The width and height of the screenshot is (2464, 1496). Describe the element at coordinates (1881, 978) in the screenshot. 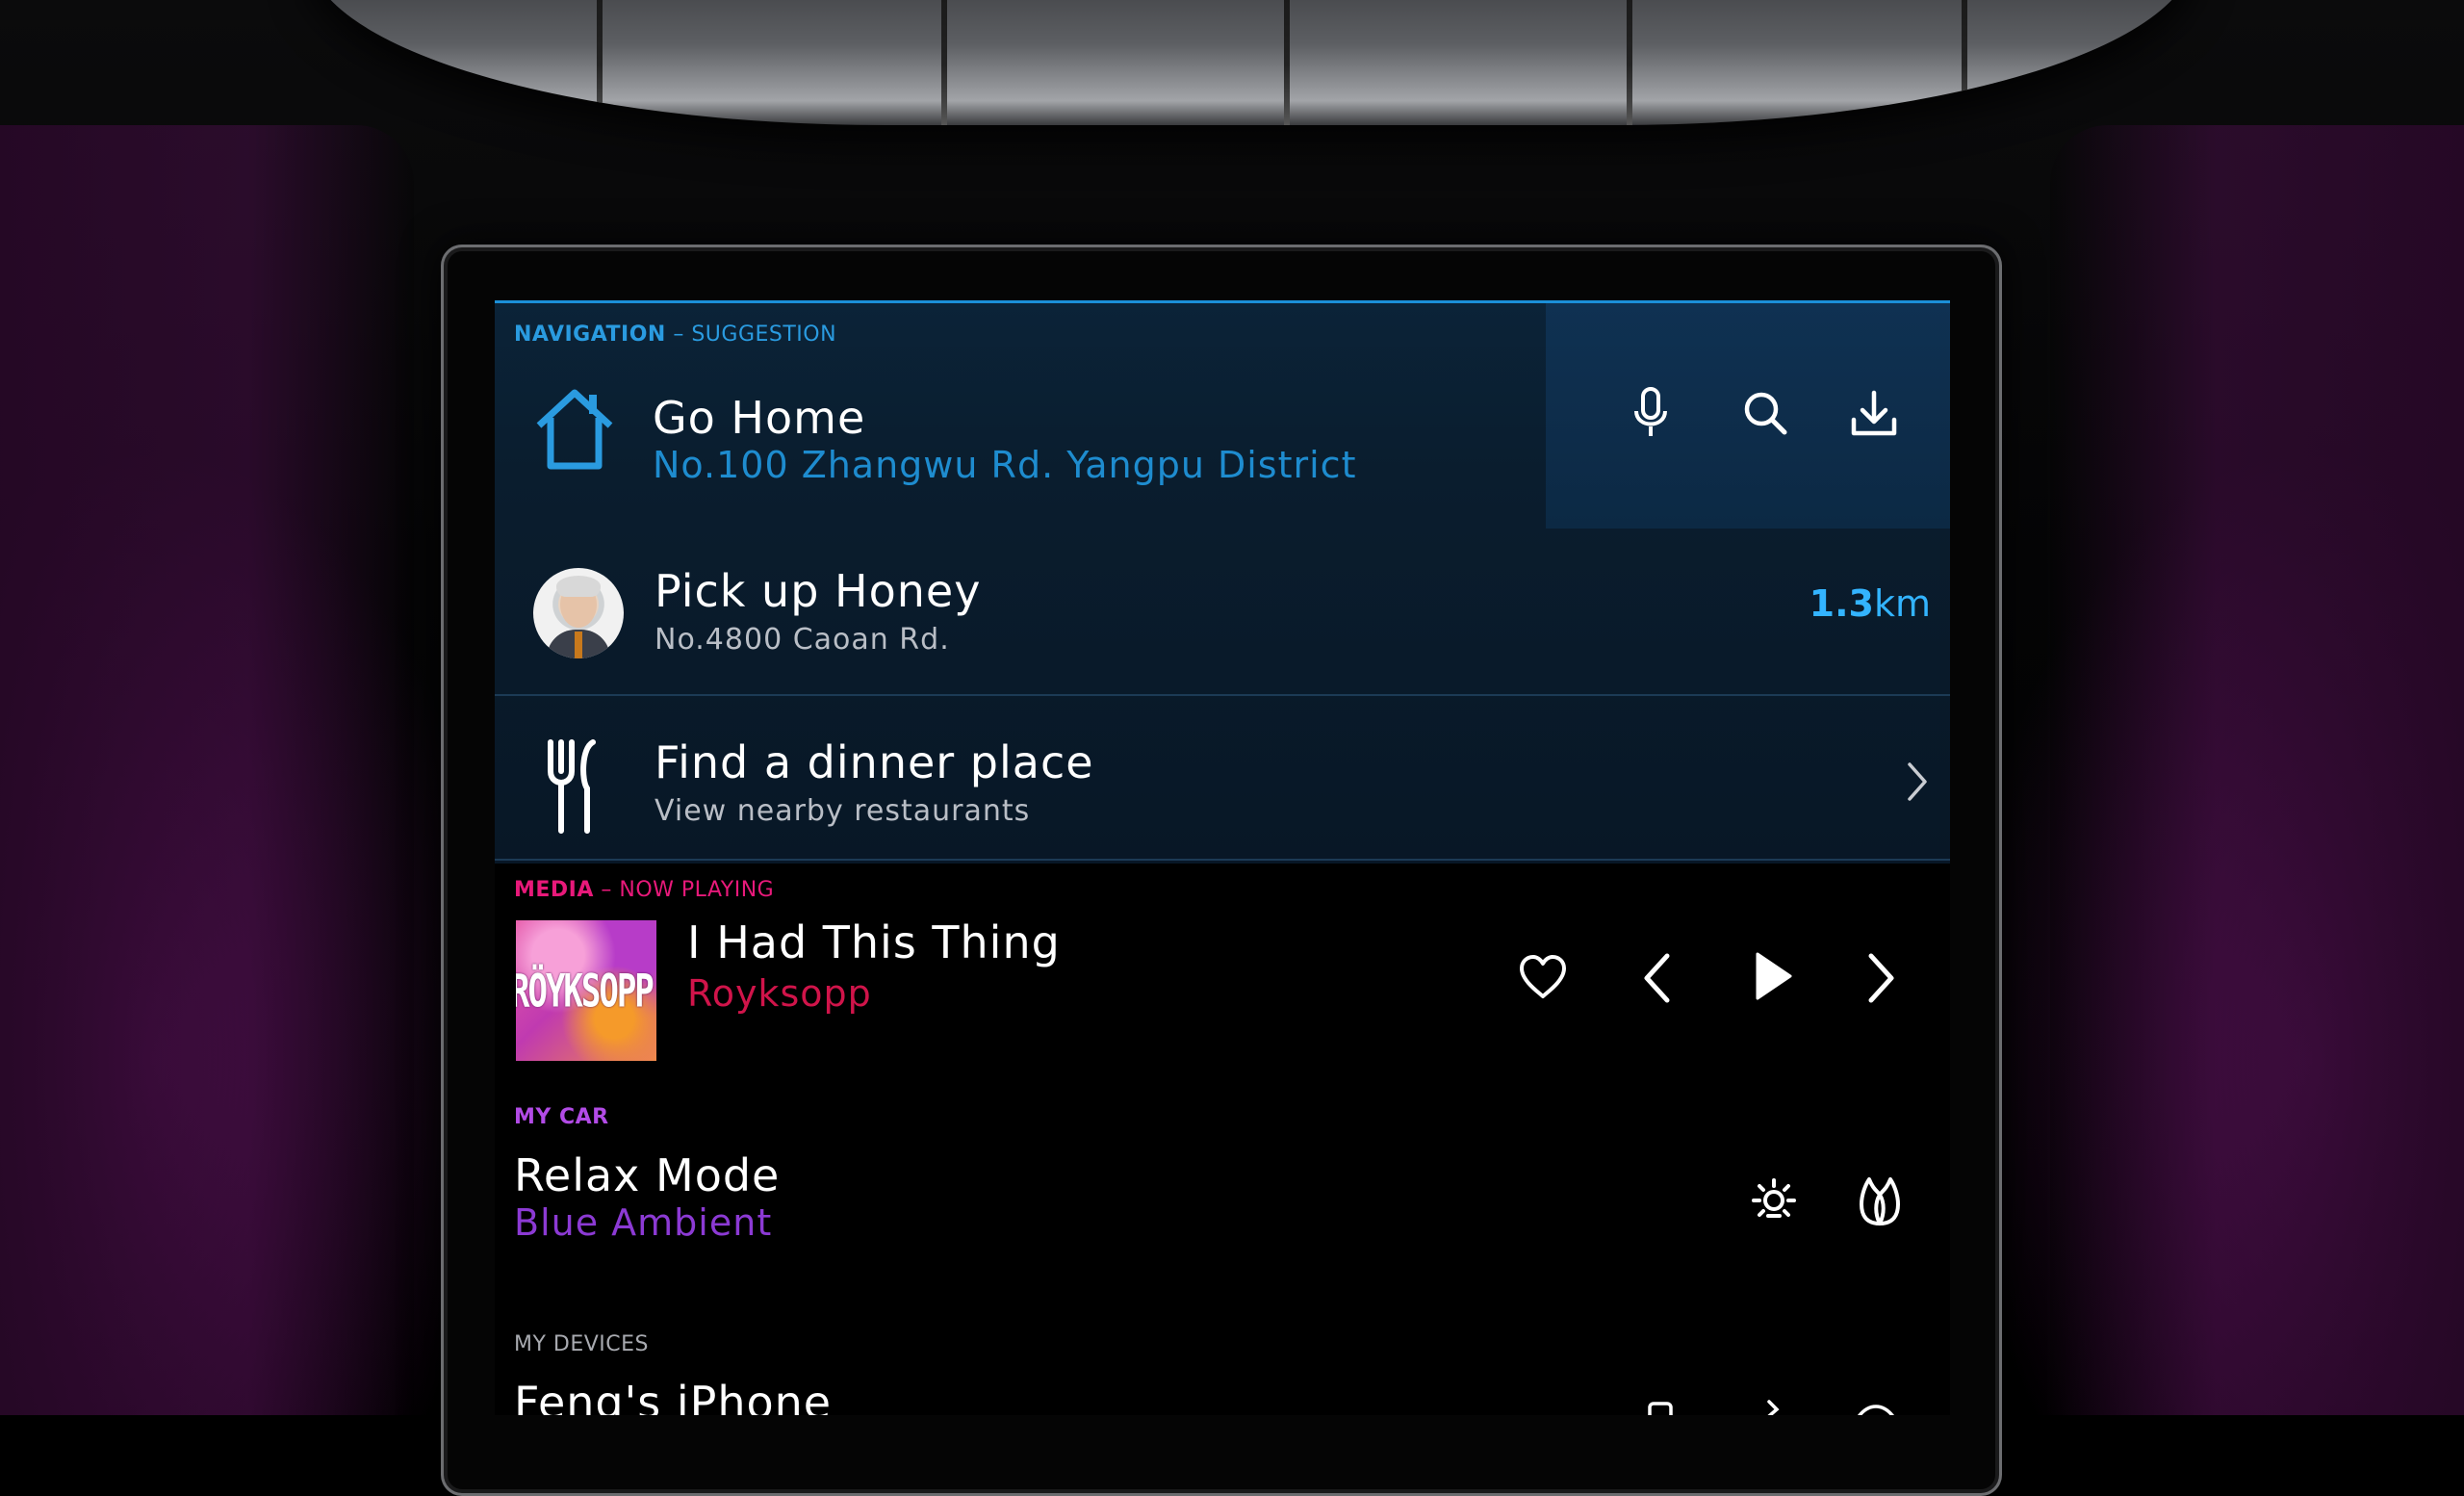

I see `next-icon` at that location.